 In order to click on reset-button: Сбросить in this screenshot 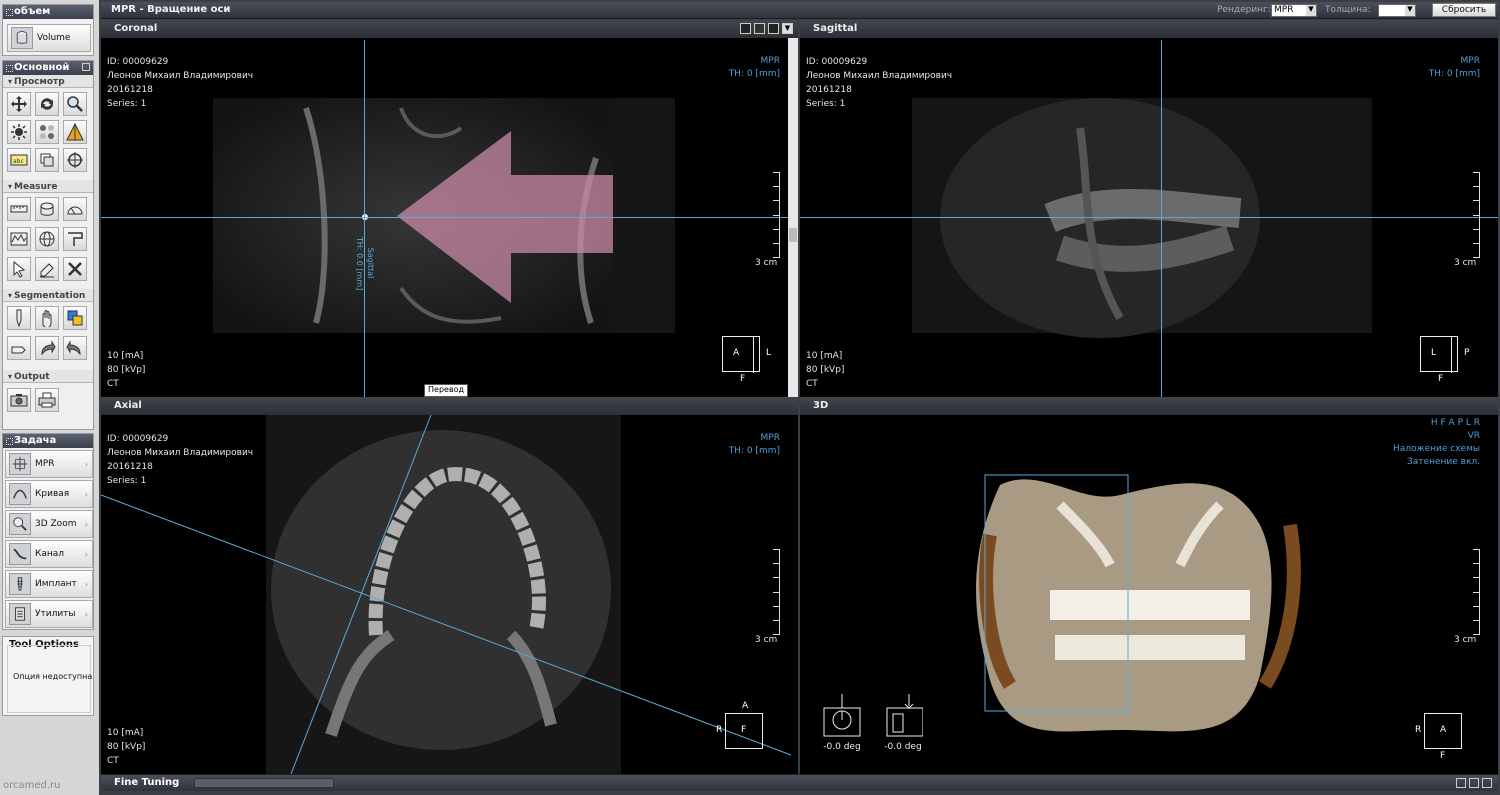, I will do `click(1464, 10)`.